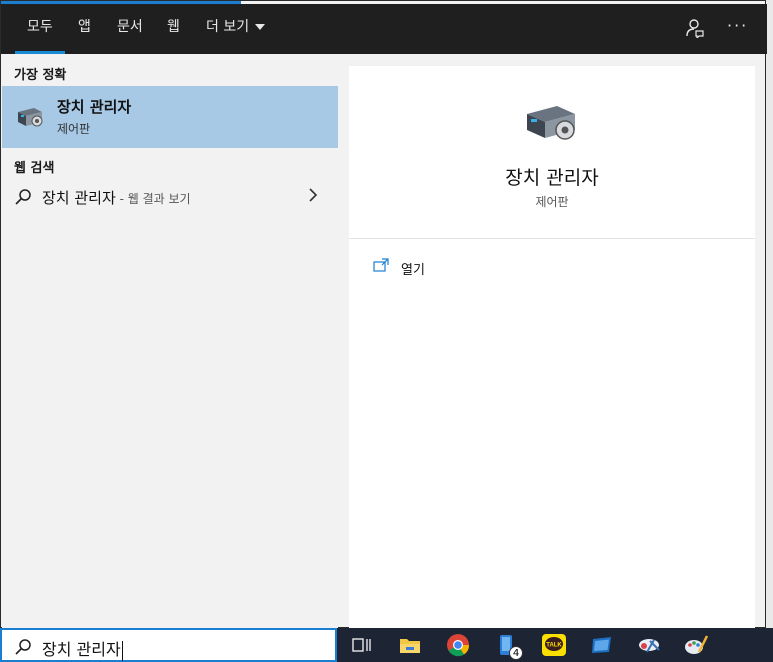 Image resolution: width=773 pixels, height=662 pixels. What do you see at coordinates (170, 117) in the screenshot?
I see `best-match-item: 장치 관리자 제어판` at bounding box center [170, 117].